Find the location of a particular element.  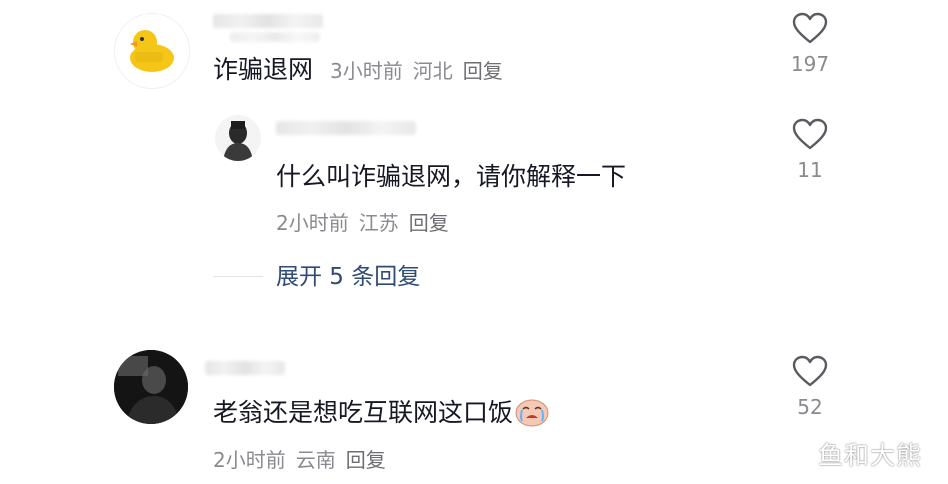

comment-text: 老翁还是想吃互联网这口饭 is located at coordinates (381, 412).